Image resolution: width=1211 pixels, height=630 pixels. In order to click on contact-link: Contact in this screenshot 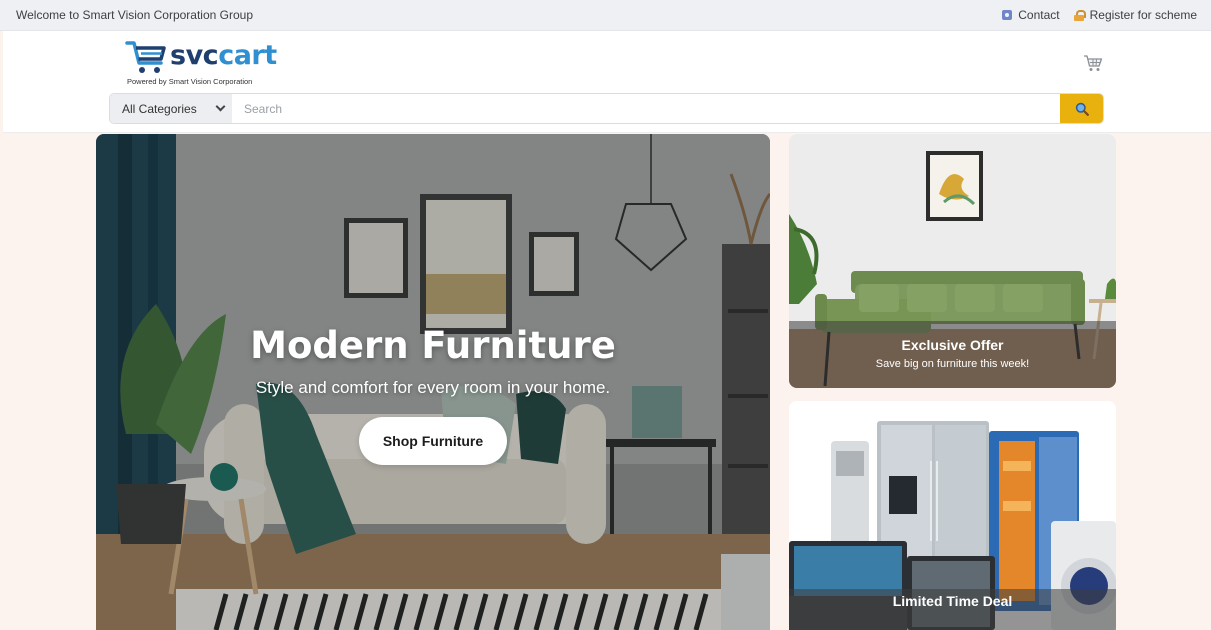, I will do `click(1031, 15)`.